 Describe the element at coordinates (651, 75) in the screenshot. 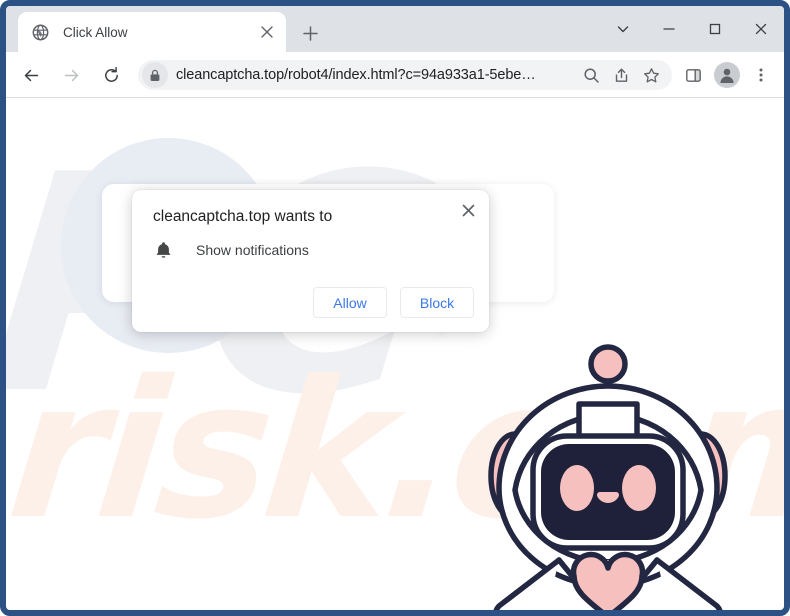

I see `star-icon` at that location.